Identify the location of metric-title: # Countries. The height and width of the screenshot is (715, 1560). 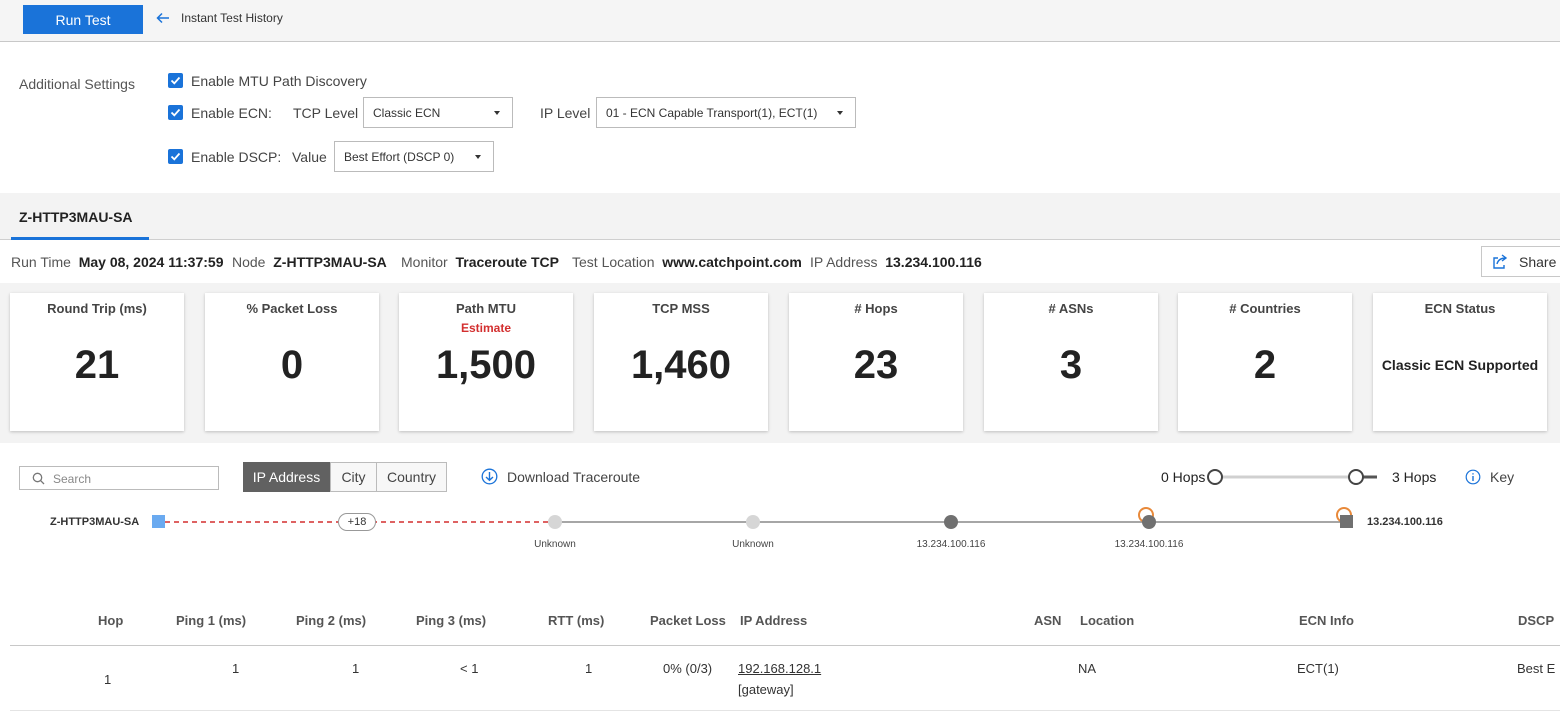
(1265, 308).